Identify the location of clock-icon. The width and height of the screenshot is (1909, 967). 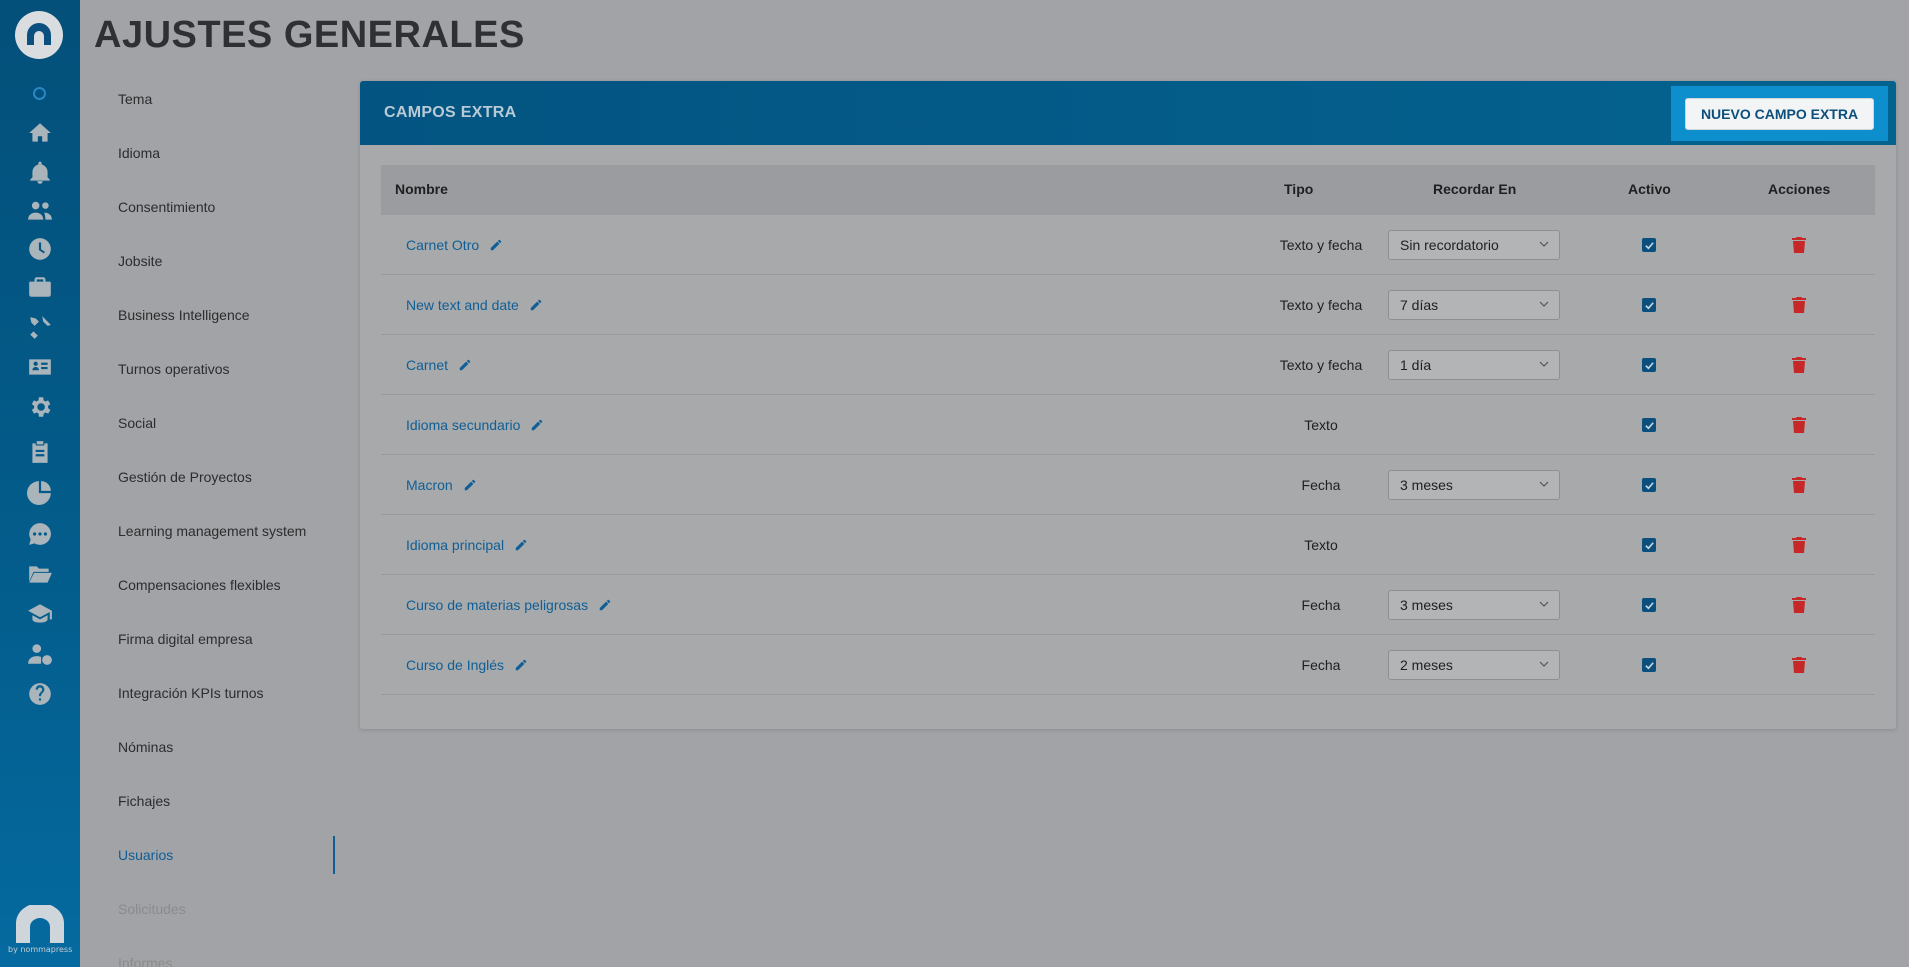
(40, 249).